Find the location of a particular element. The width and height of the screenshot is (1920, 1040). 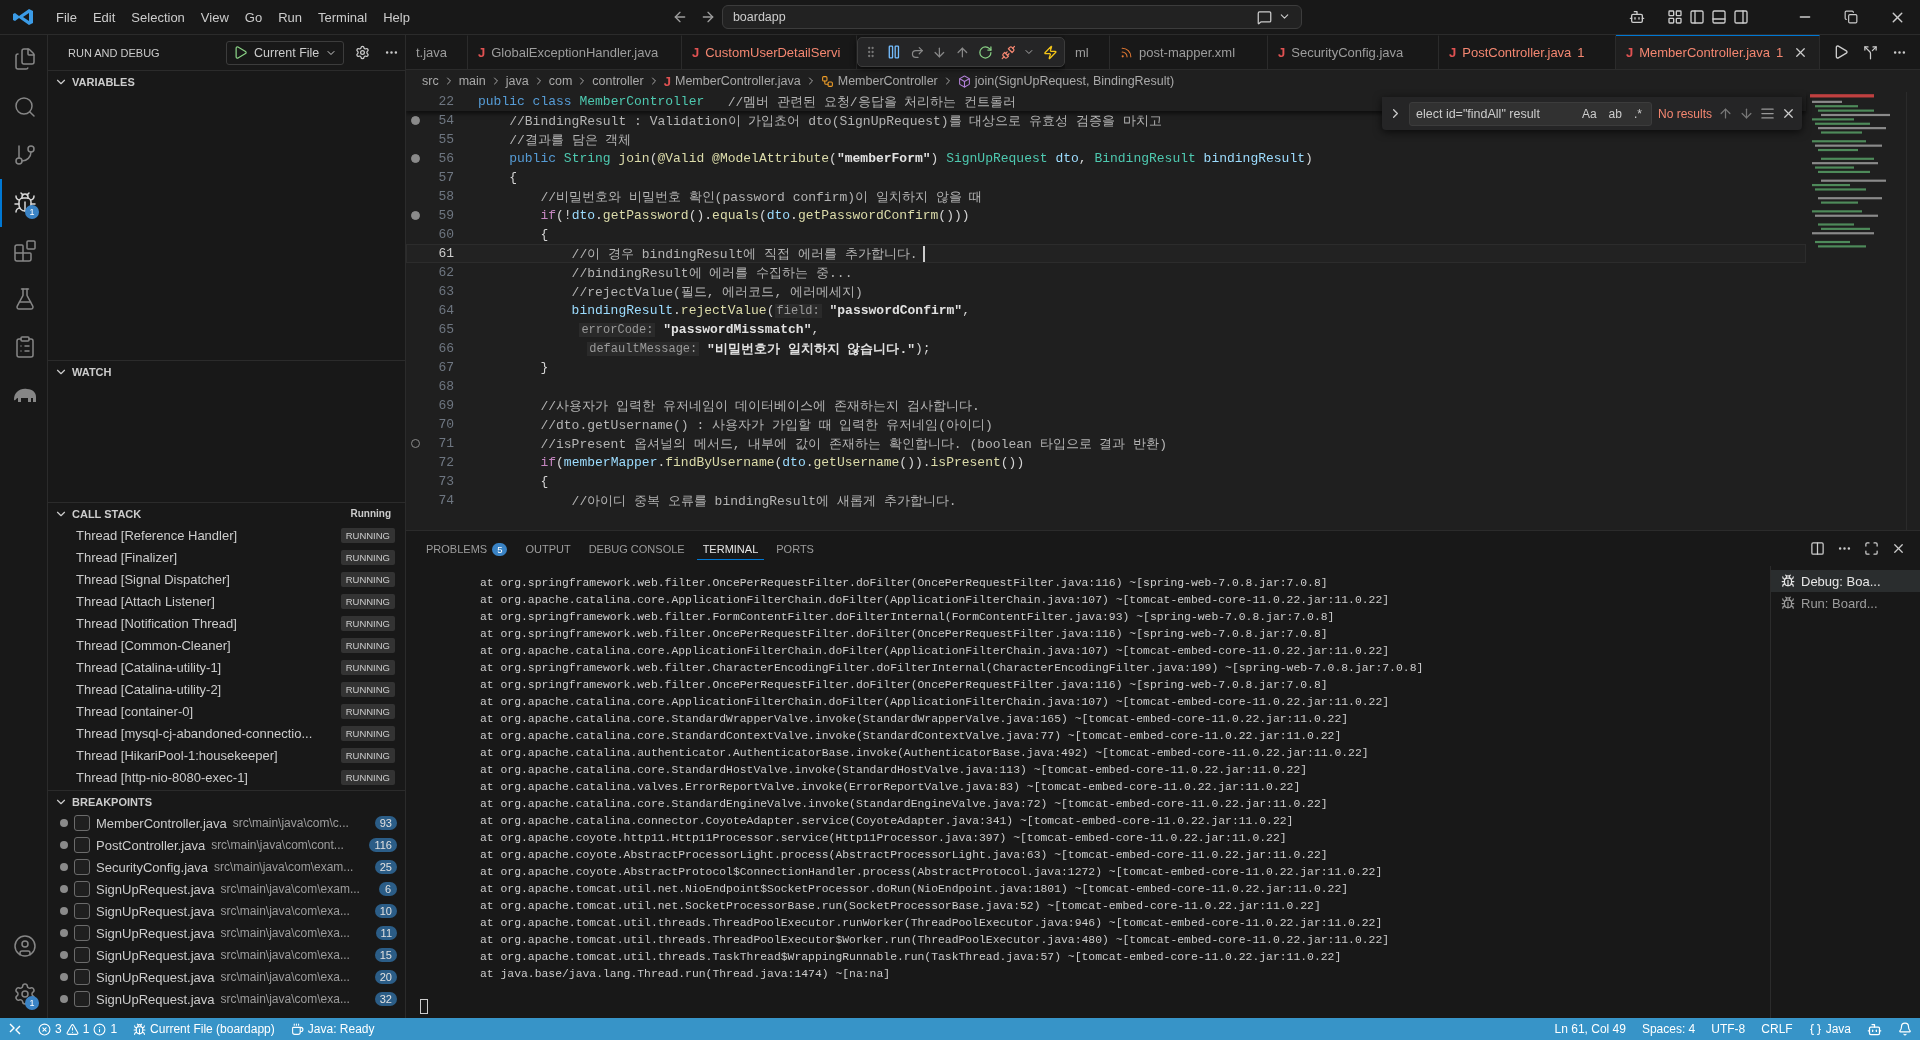

close-icon is located at coordinates (1788, 113).